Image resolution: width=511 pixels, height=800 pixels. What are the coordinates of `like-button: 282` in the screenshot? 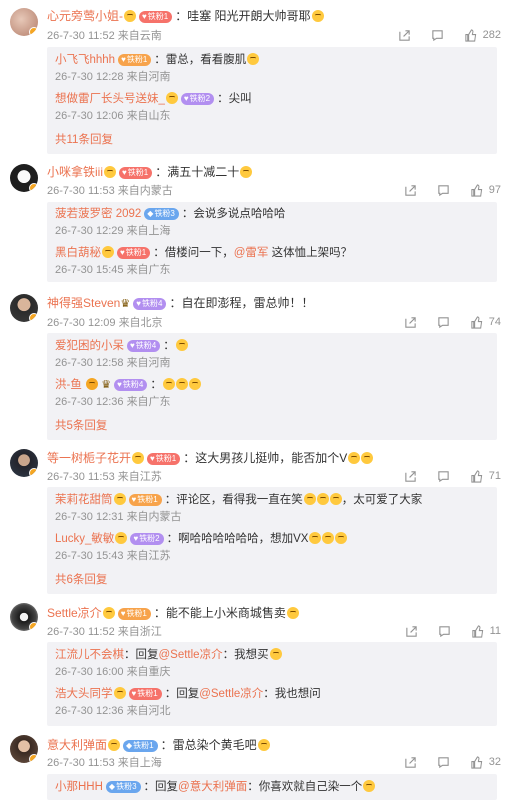 It's located at (482, 35).